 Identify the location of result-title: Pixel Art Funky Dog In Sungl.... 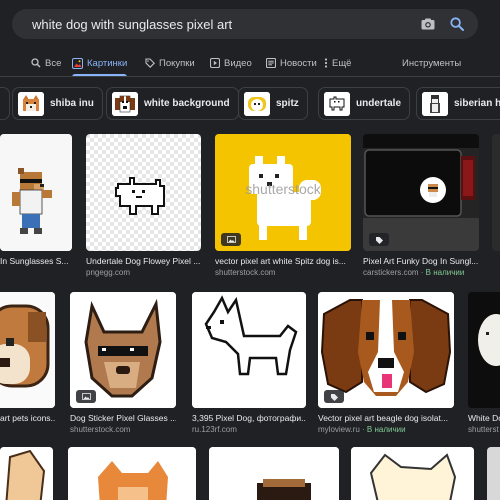
(421, 261).